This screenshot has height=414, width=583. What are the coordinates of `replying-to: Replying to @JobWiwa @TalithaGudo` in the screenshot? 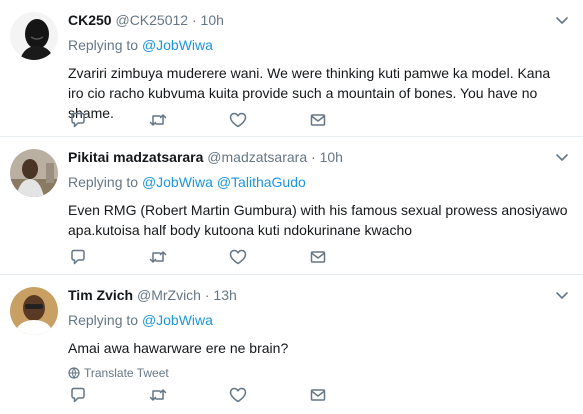 It's located at (318, 182).